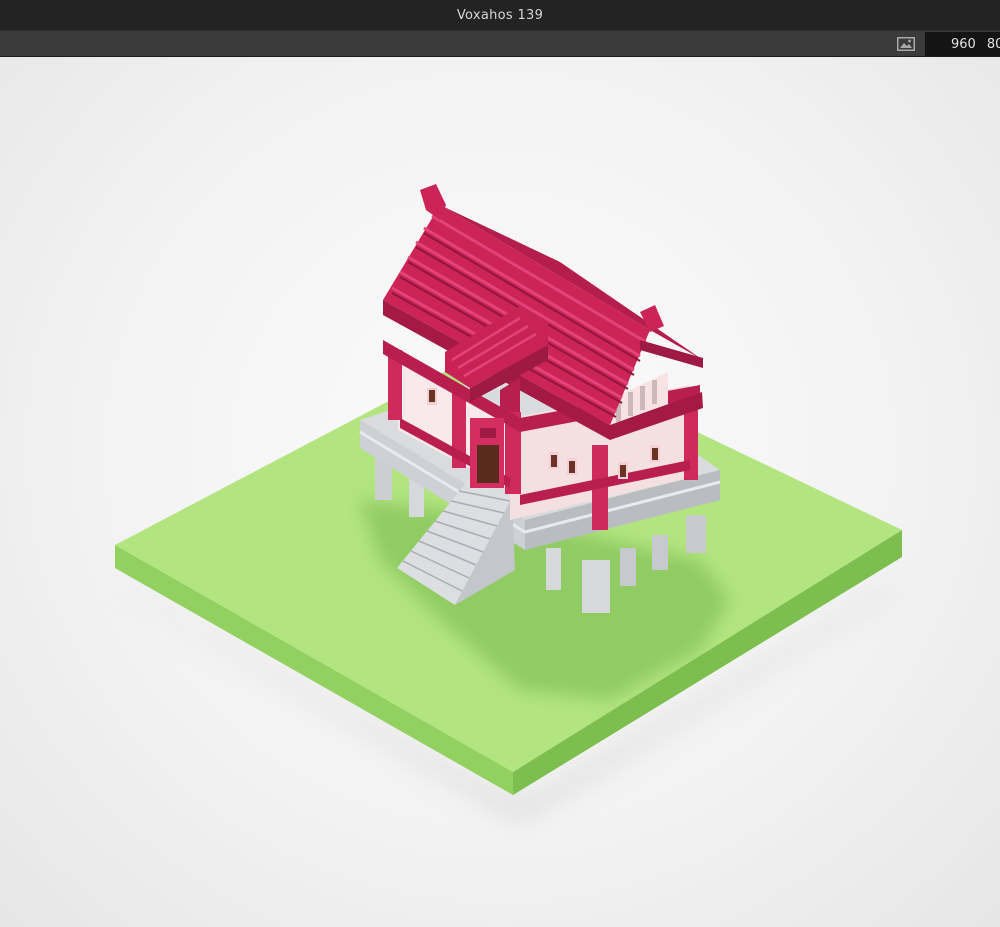  I want to click on window-title: Voxahos 139, so click(500, 15).